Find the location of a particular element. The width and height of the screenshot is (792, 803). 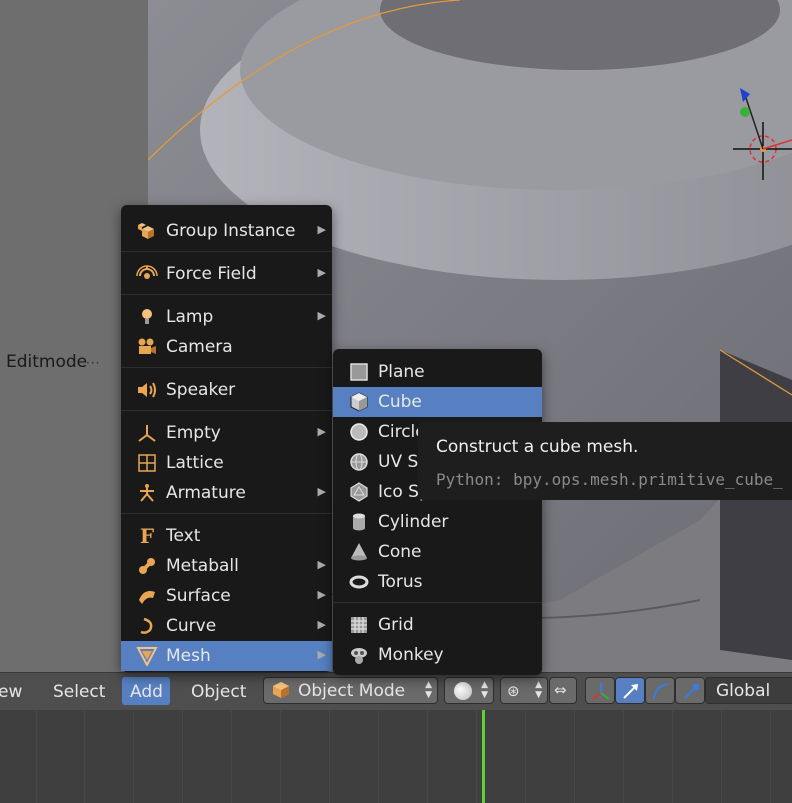

mode-label-trailing: ··· is located at coordinates (93, 363).